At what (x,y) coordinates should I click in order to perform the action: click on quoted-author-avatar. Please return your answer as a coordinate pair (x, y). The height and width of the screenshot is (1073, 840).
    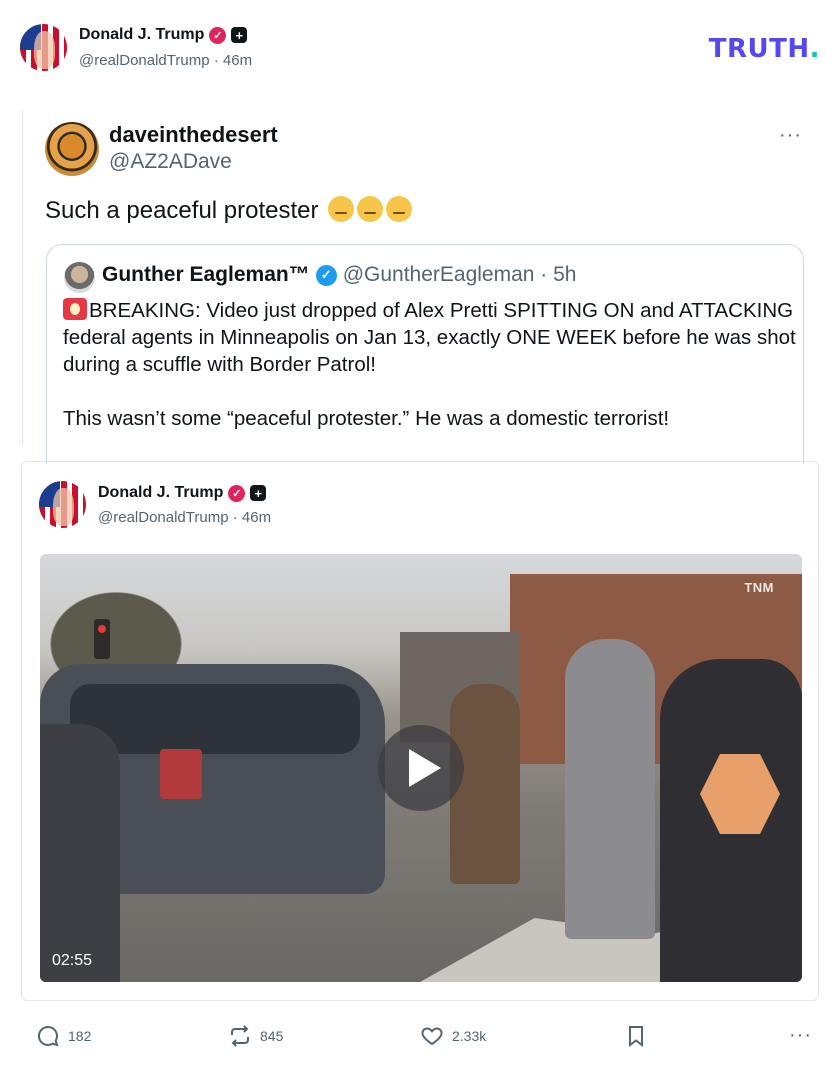
    Looking at the image, I should click on (72, 149).